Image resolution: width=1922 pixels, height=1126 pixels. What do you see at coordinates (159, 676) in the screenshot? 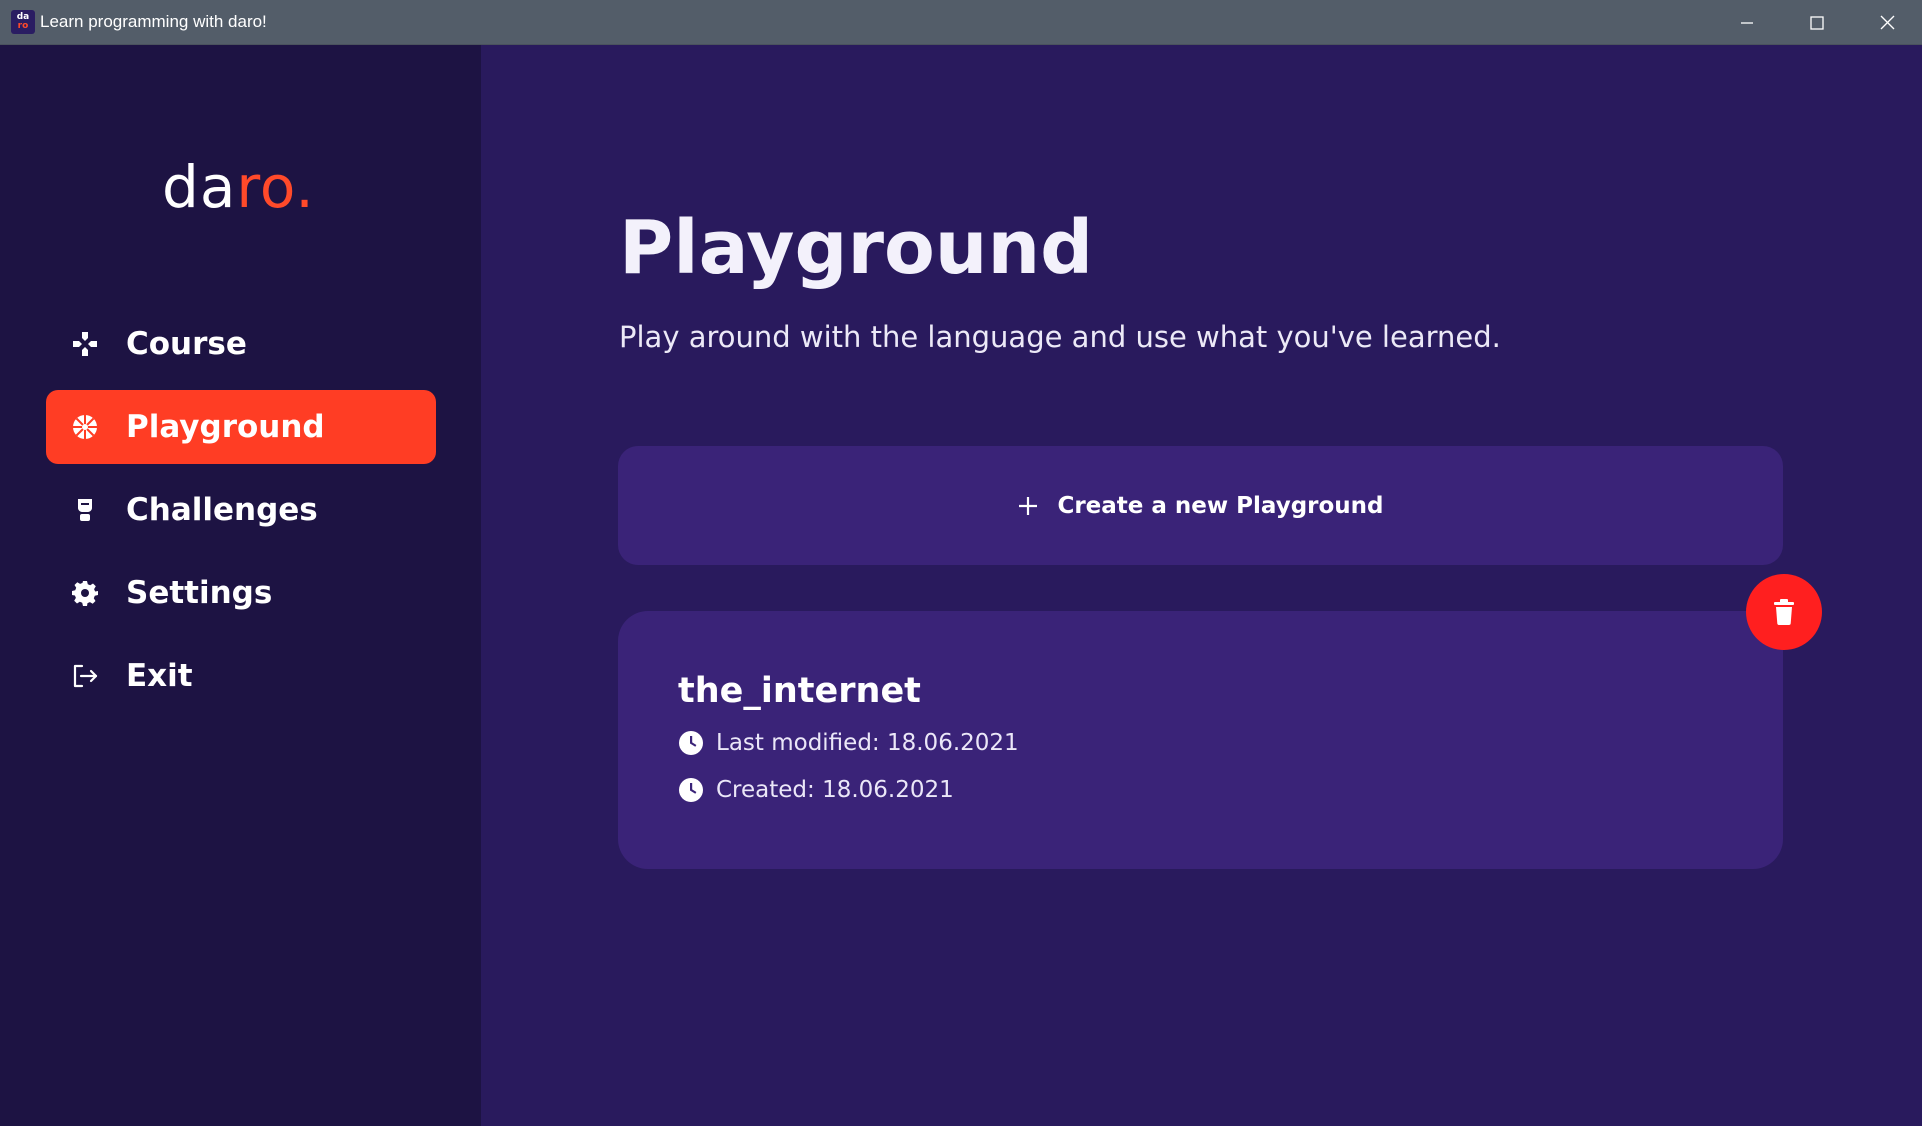
I see `sidebar-item-label: Exit` at bounding box center [159, 676].